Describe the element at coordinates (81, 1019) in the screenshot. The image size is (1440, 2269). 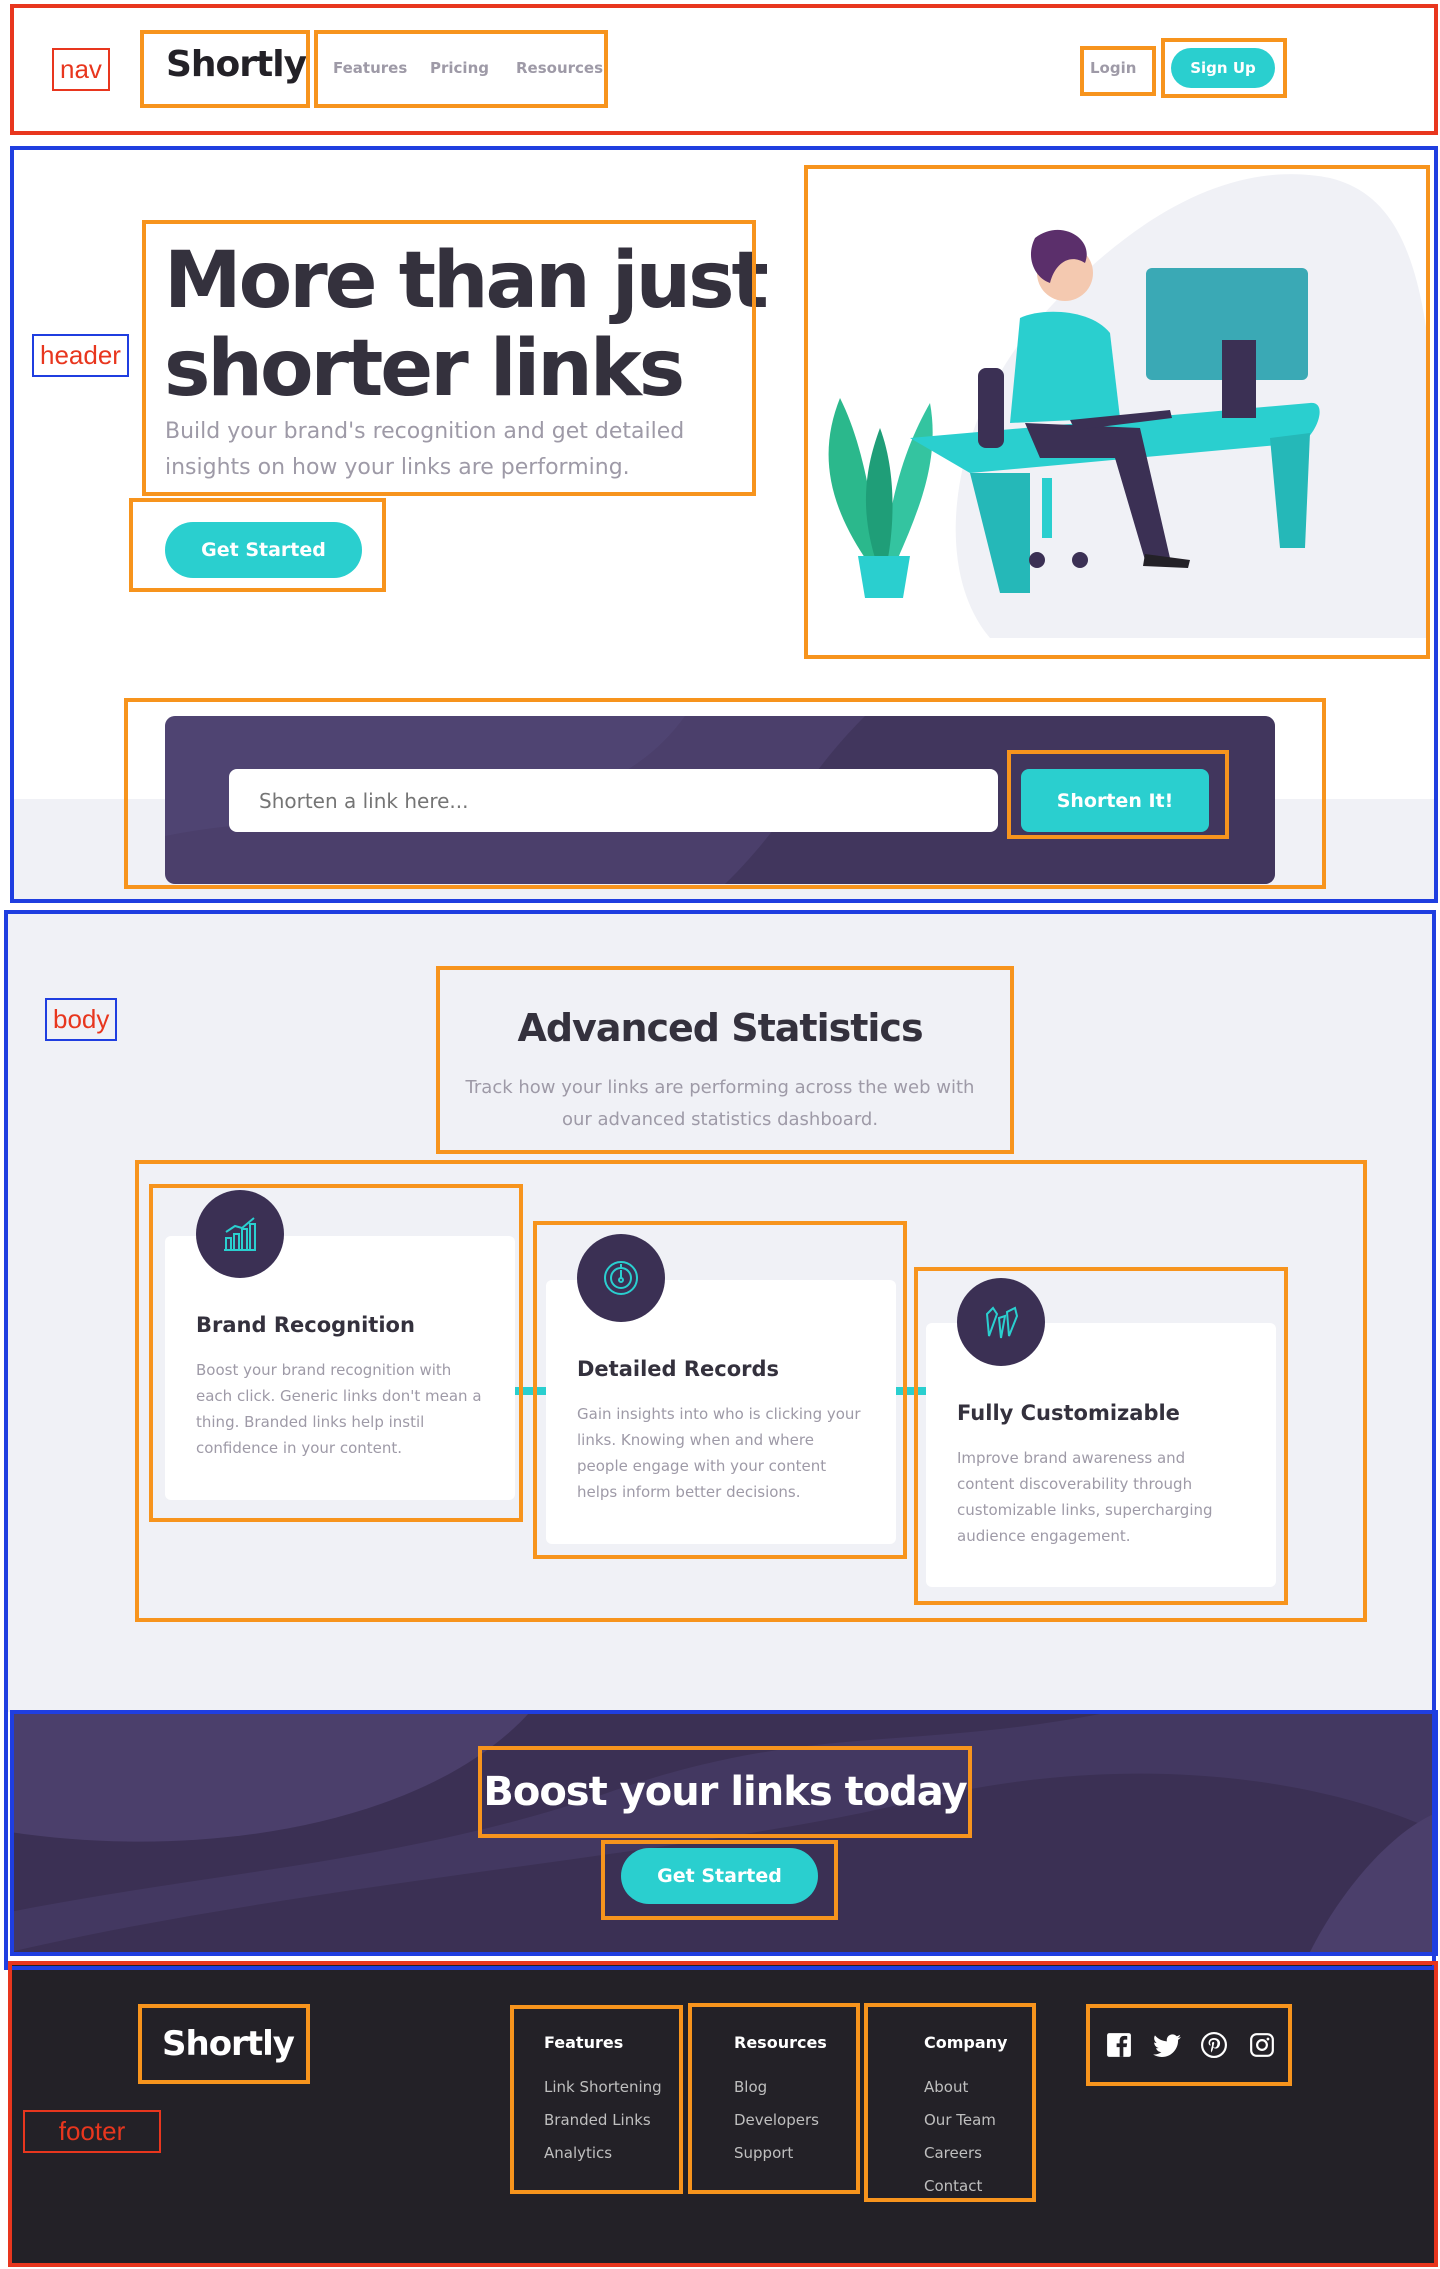
I see `annotation-label-body: body` at that location.